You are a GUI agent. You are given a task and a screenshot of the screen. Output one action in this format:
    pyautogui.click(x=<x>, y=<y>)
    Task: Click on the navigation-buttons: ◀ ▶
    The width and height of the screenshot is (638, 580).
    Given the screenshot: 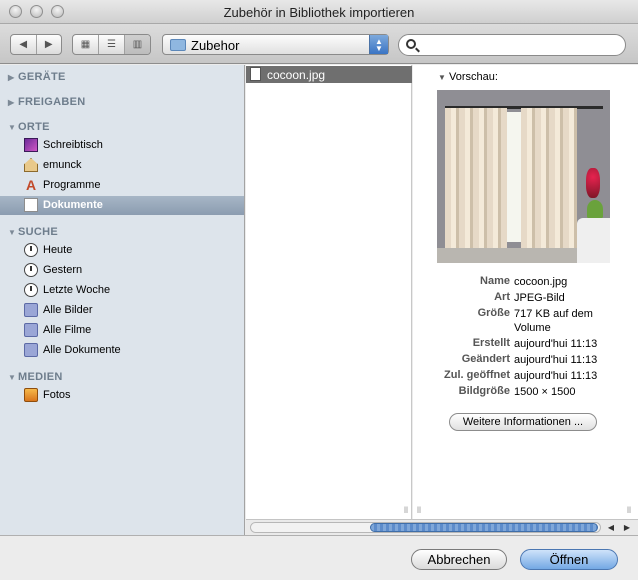 What is the action you would take?
    pyautogui.click(x=36, y=44)
    